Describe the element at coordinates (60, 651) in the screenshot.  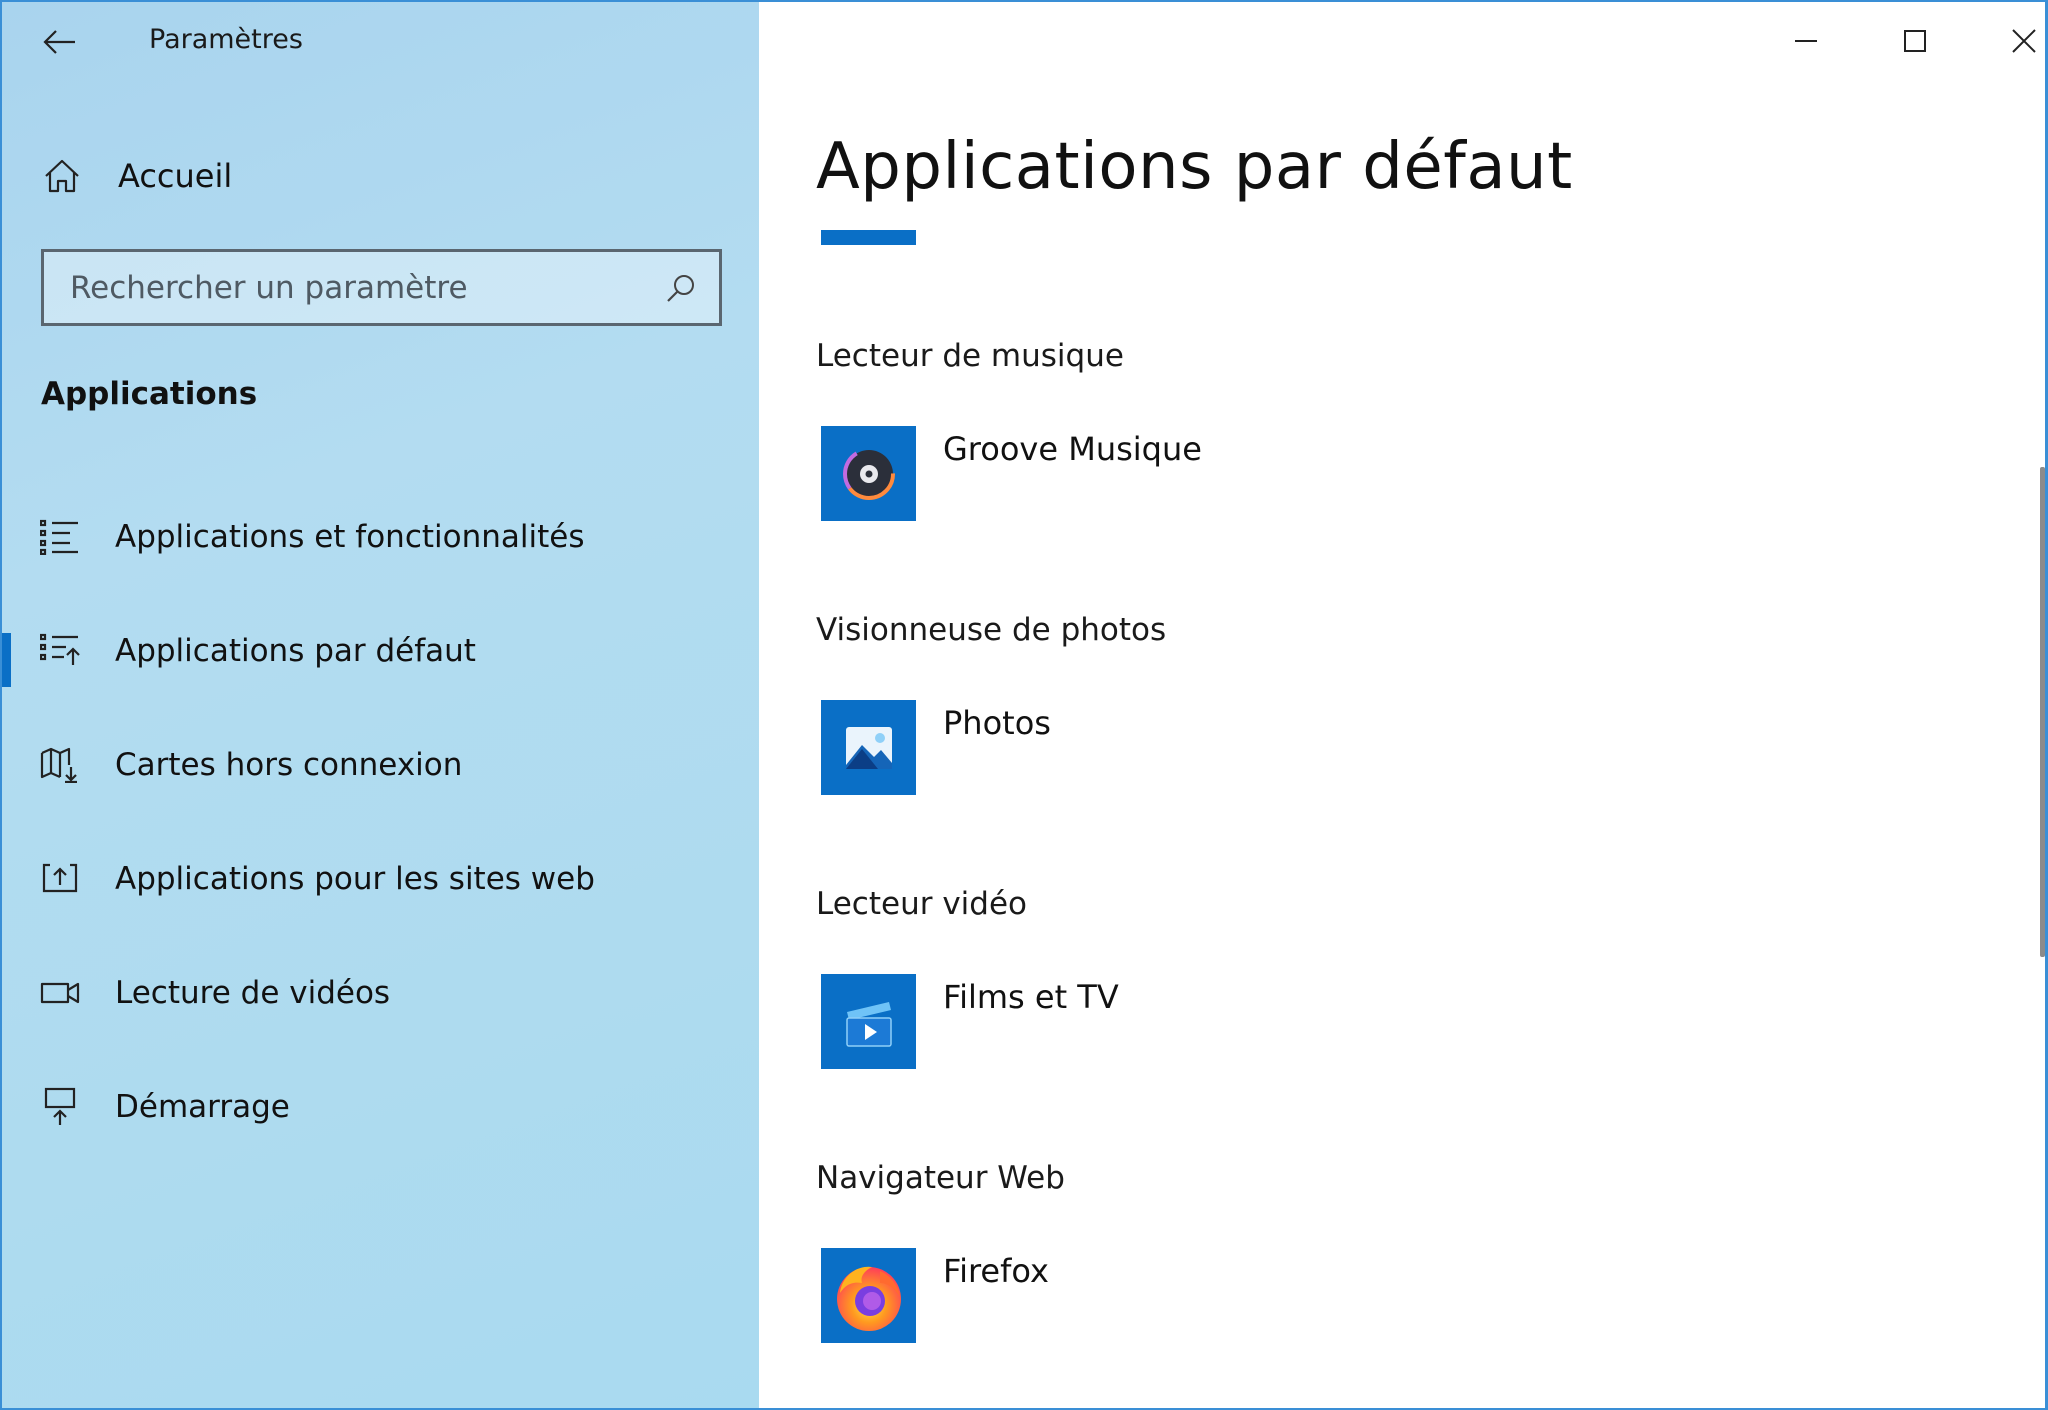
I see `default-apps-icon` at that location.